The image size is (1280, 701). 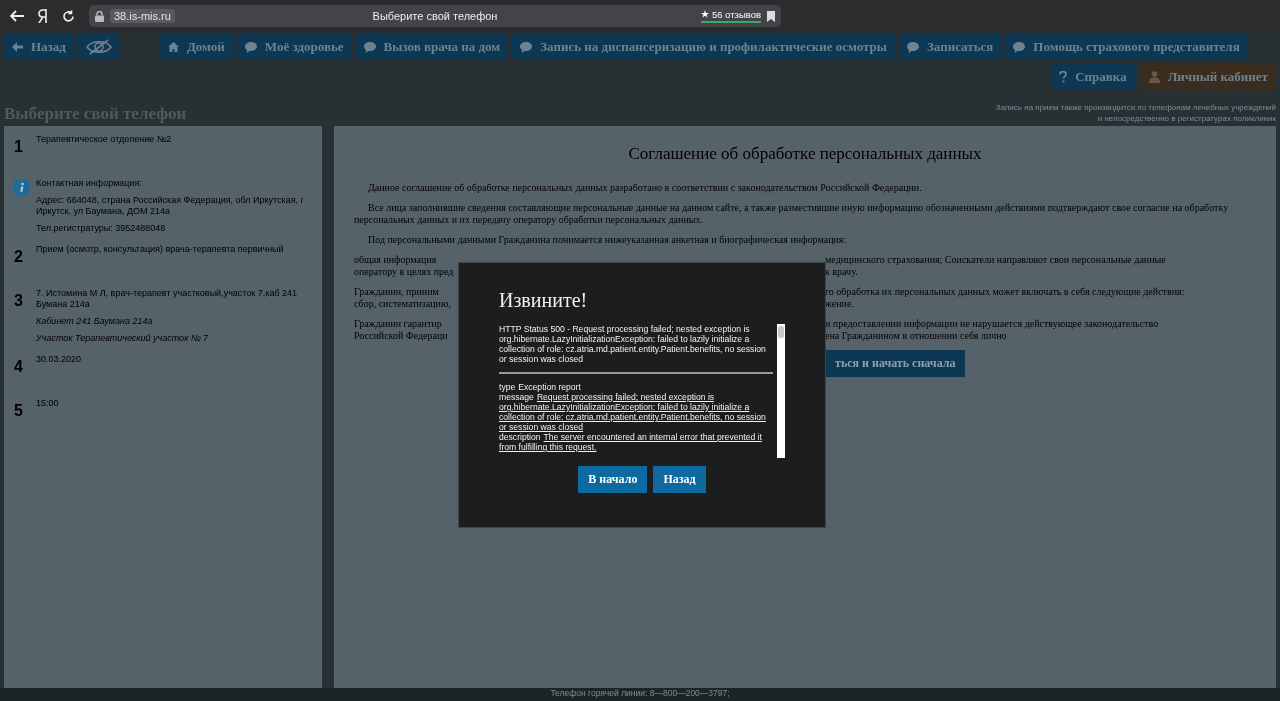 I want to click on paragraph-fragment: ена Гражданином в отношении себя лично, so click(x=916, y=336).